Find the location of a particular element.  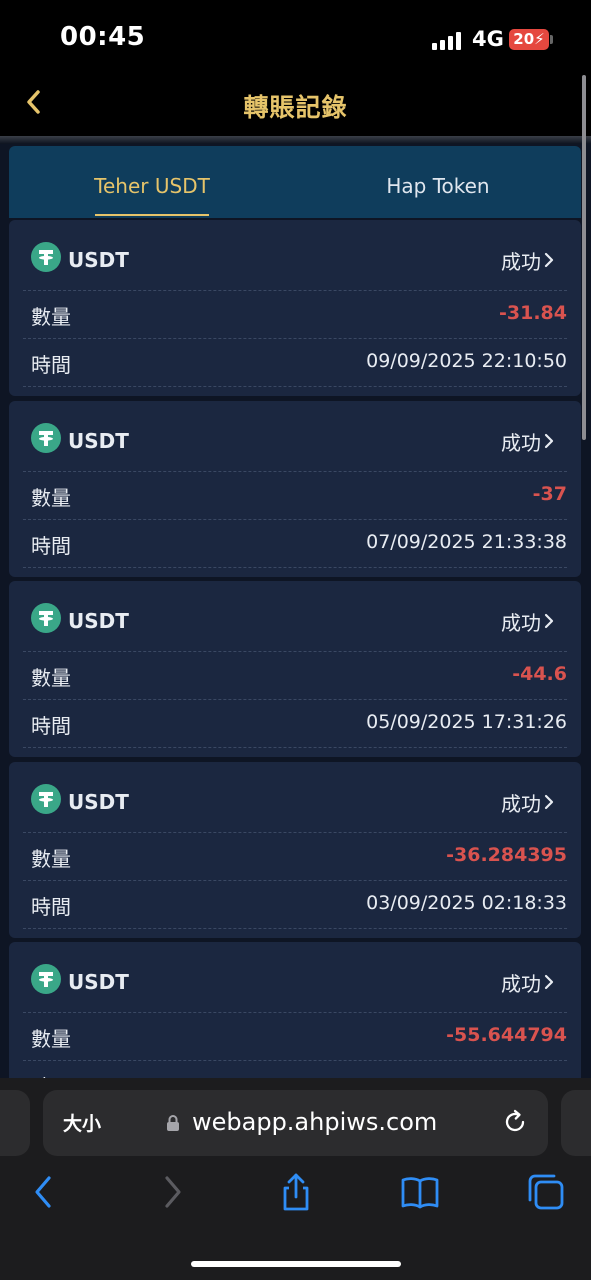

record-card: USDT 成功 數量 -44.6 時間 05/09/2025 17:31:26 is located at coordinates (295, 669).